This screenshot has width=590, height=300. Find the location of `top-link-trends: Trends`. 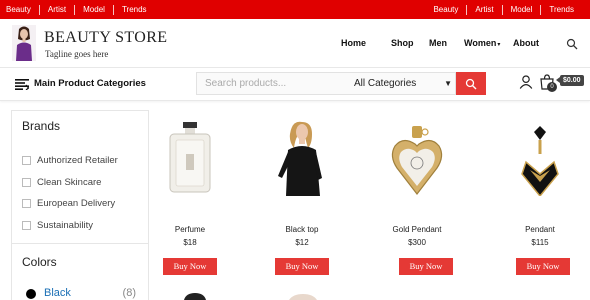

top-link-trends: Trends is located at coordinates (133, 9).